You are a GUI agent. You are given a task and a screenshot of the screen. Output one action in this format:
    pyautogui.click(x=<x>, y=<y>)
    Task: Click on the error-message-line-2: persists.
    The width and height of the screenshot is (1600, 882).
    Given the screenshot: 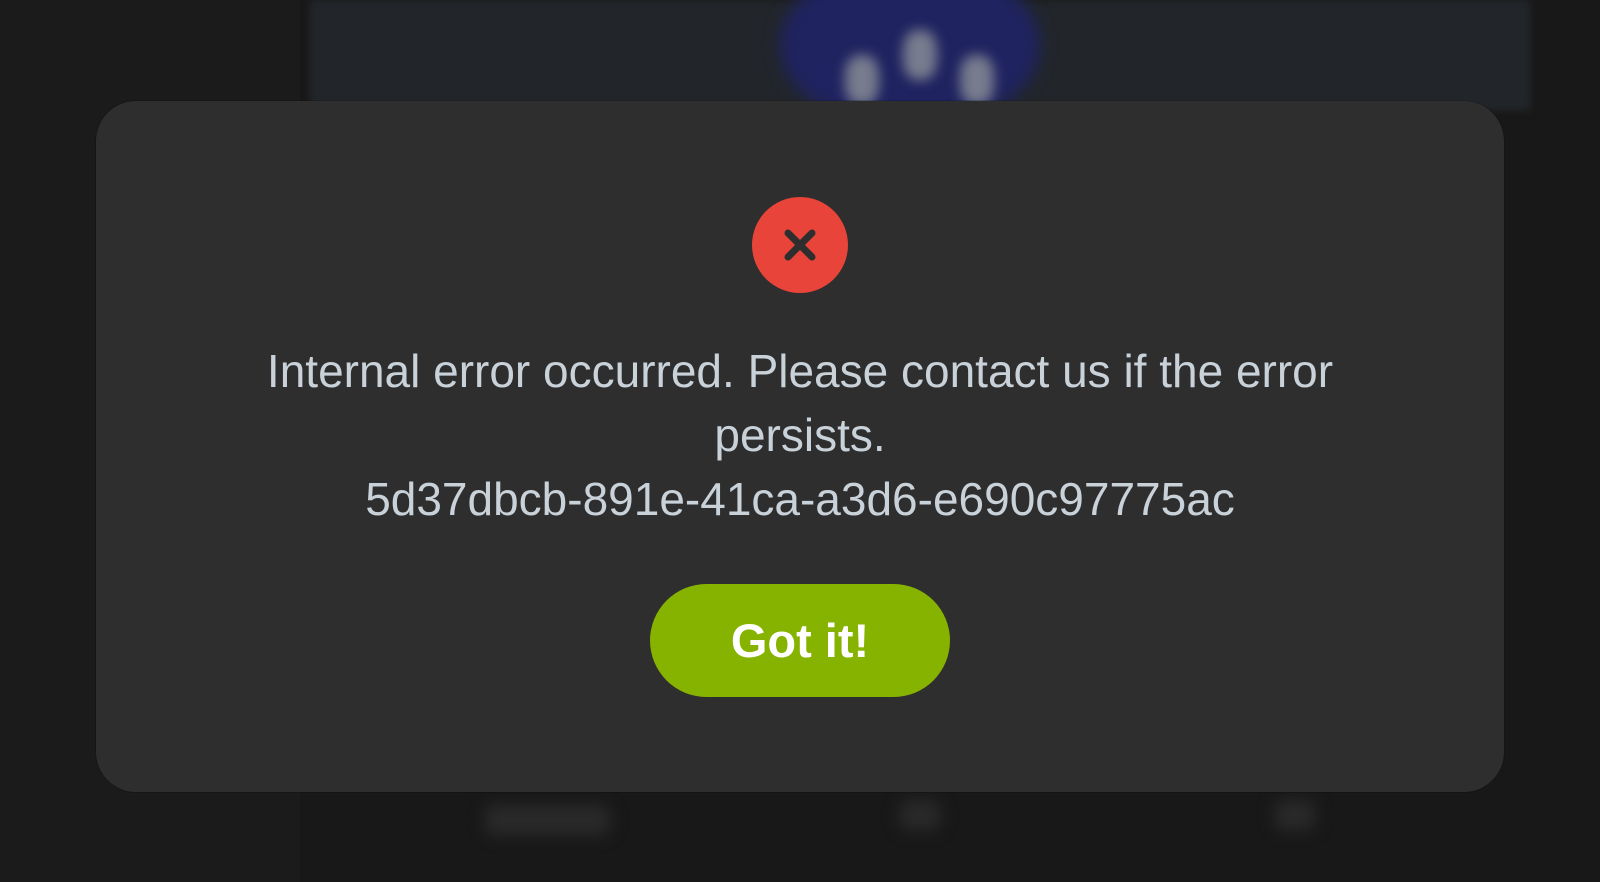 What is the action you would take?
    pyautogui.click(x=800, y=435)
    